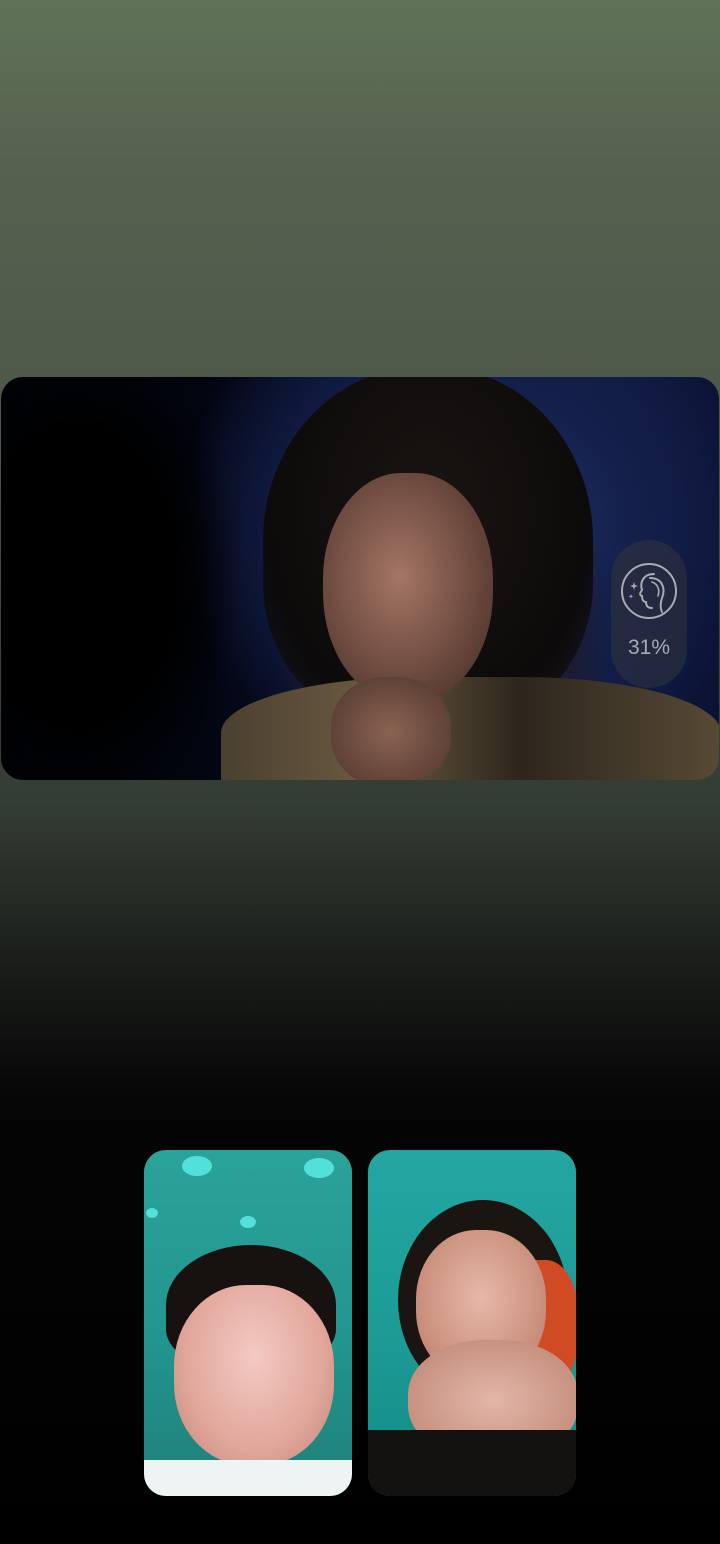 This screenshot has width=720, height=1544. I want to click on beauty-level-text: 31%, so click(649, 647).